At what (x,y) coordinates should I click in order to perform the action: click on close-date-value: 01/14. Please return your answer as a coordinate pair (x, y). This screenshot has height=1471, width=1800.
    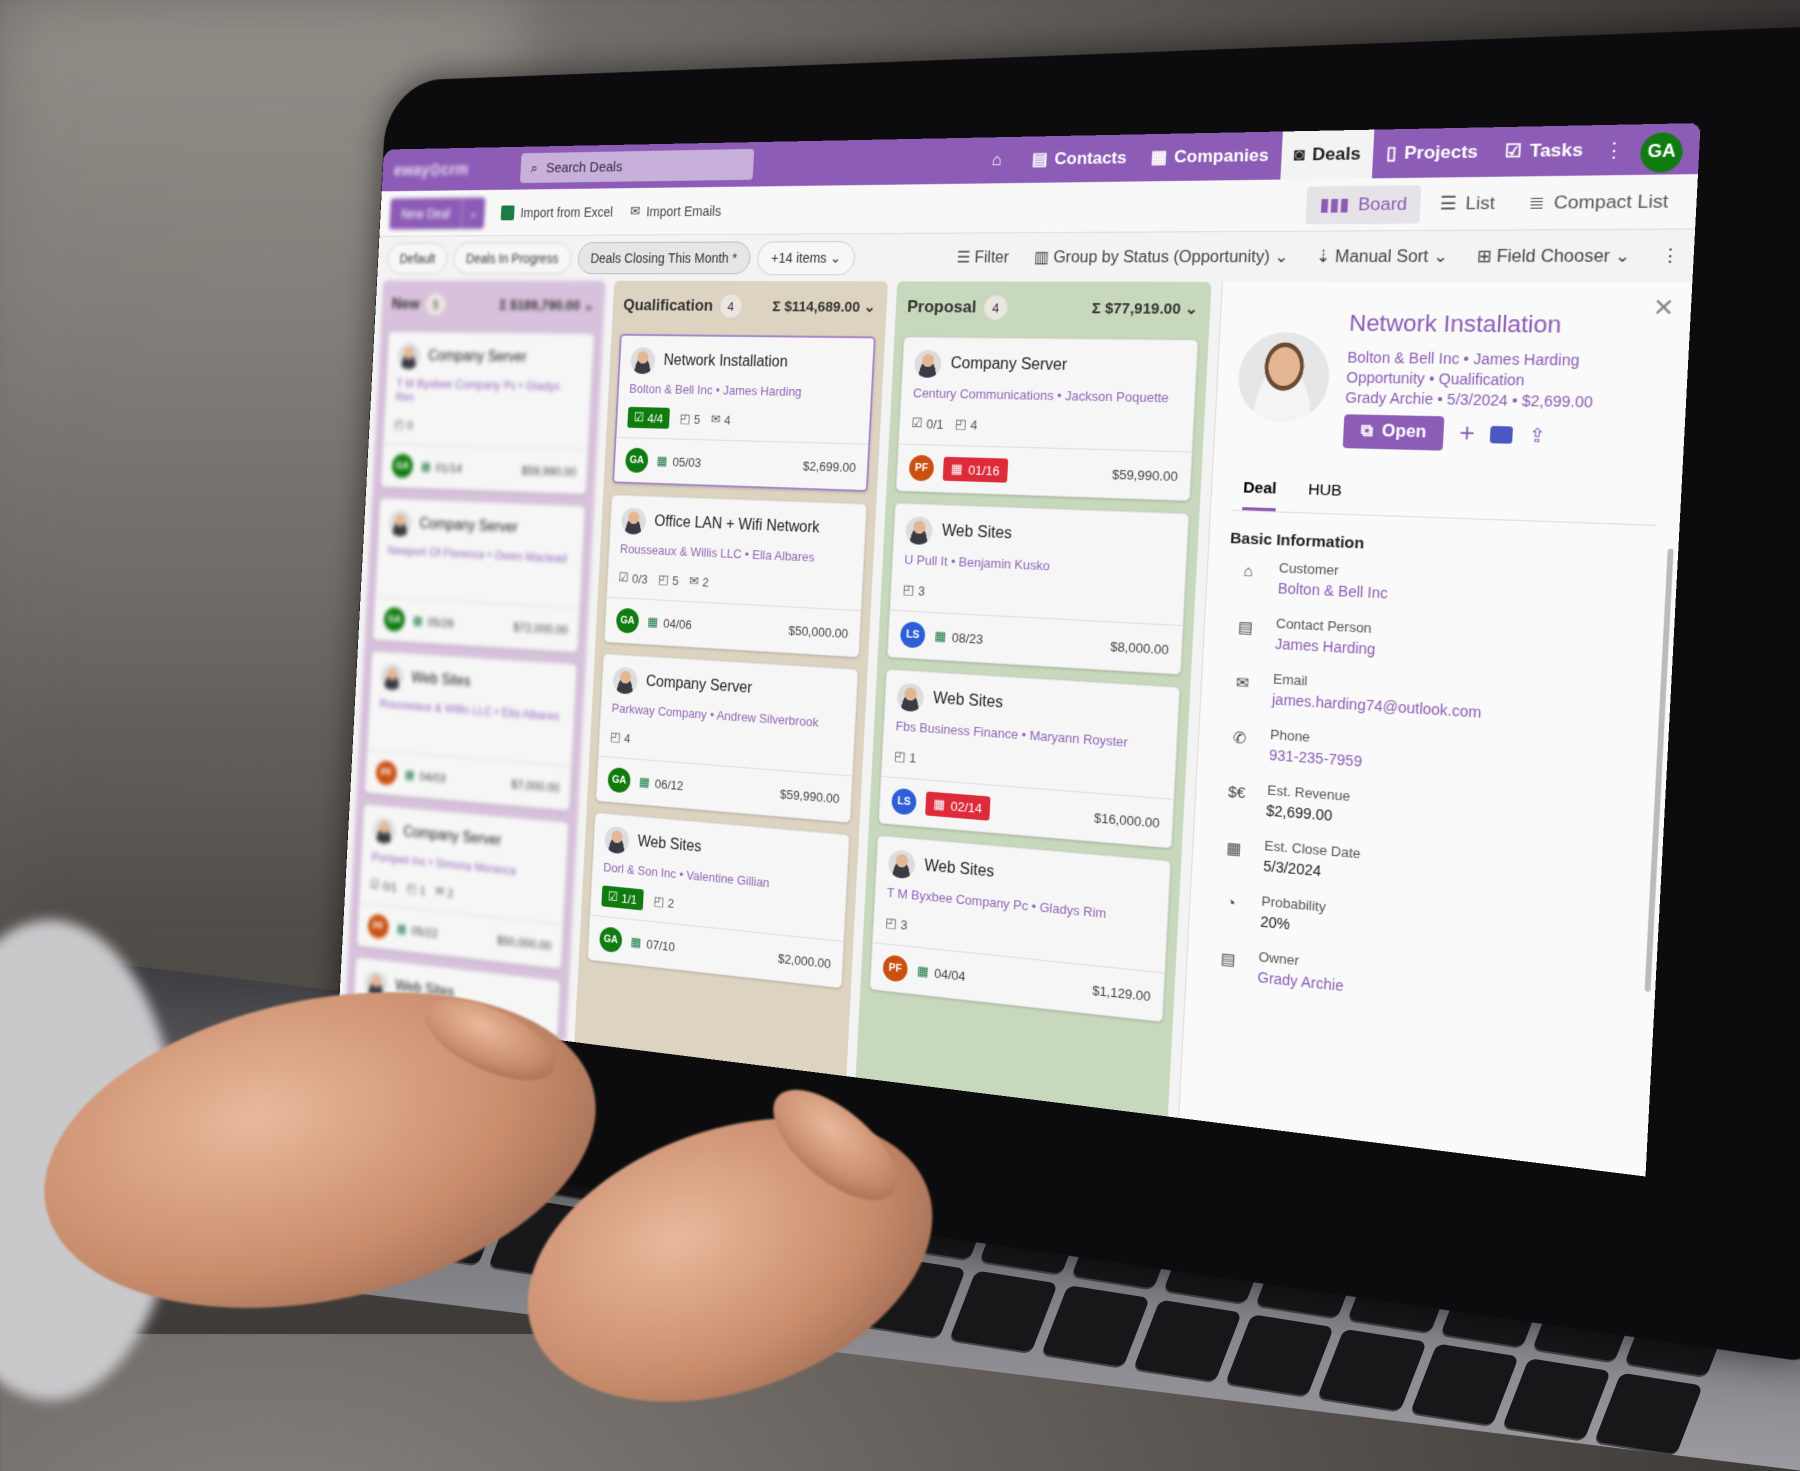
    Looking at the image, I should click on (449, 467).